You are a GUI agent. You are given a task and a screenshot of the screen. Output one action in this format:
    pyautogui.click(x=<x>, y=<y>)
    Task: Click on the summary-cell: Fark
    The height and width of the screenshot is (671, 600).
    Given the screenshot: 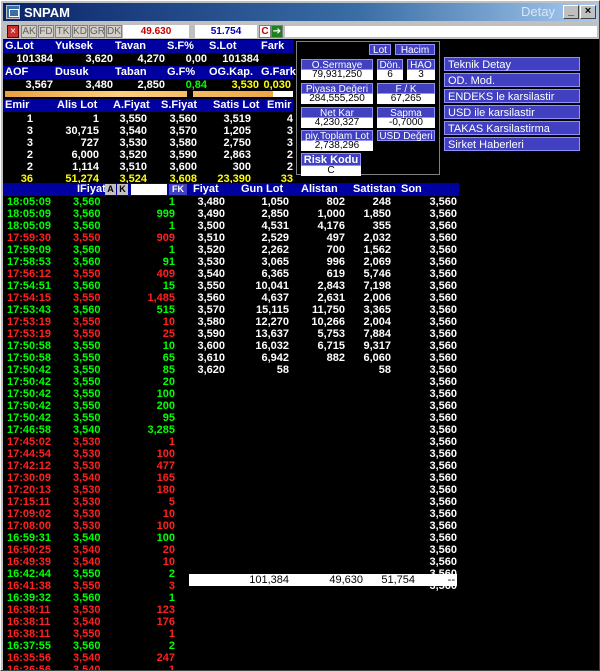 What is the action you would take?
    pyautogui.click(x=273, y=46)
    